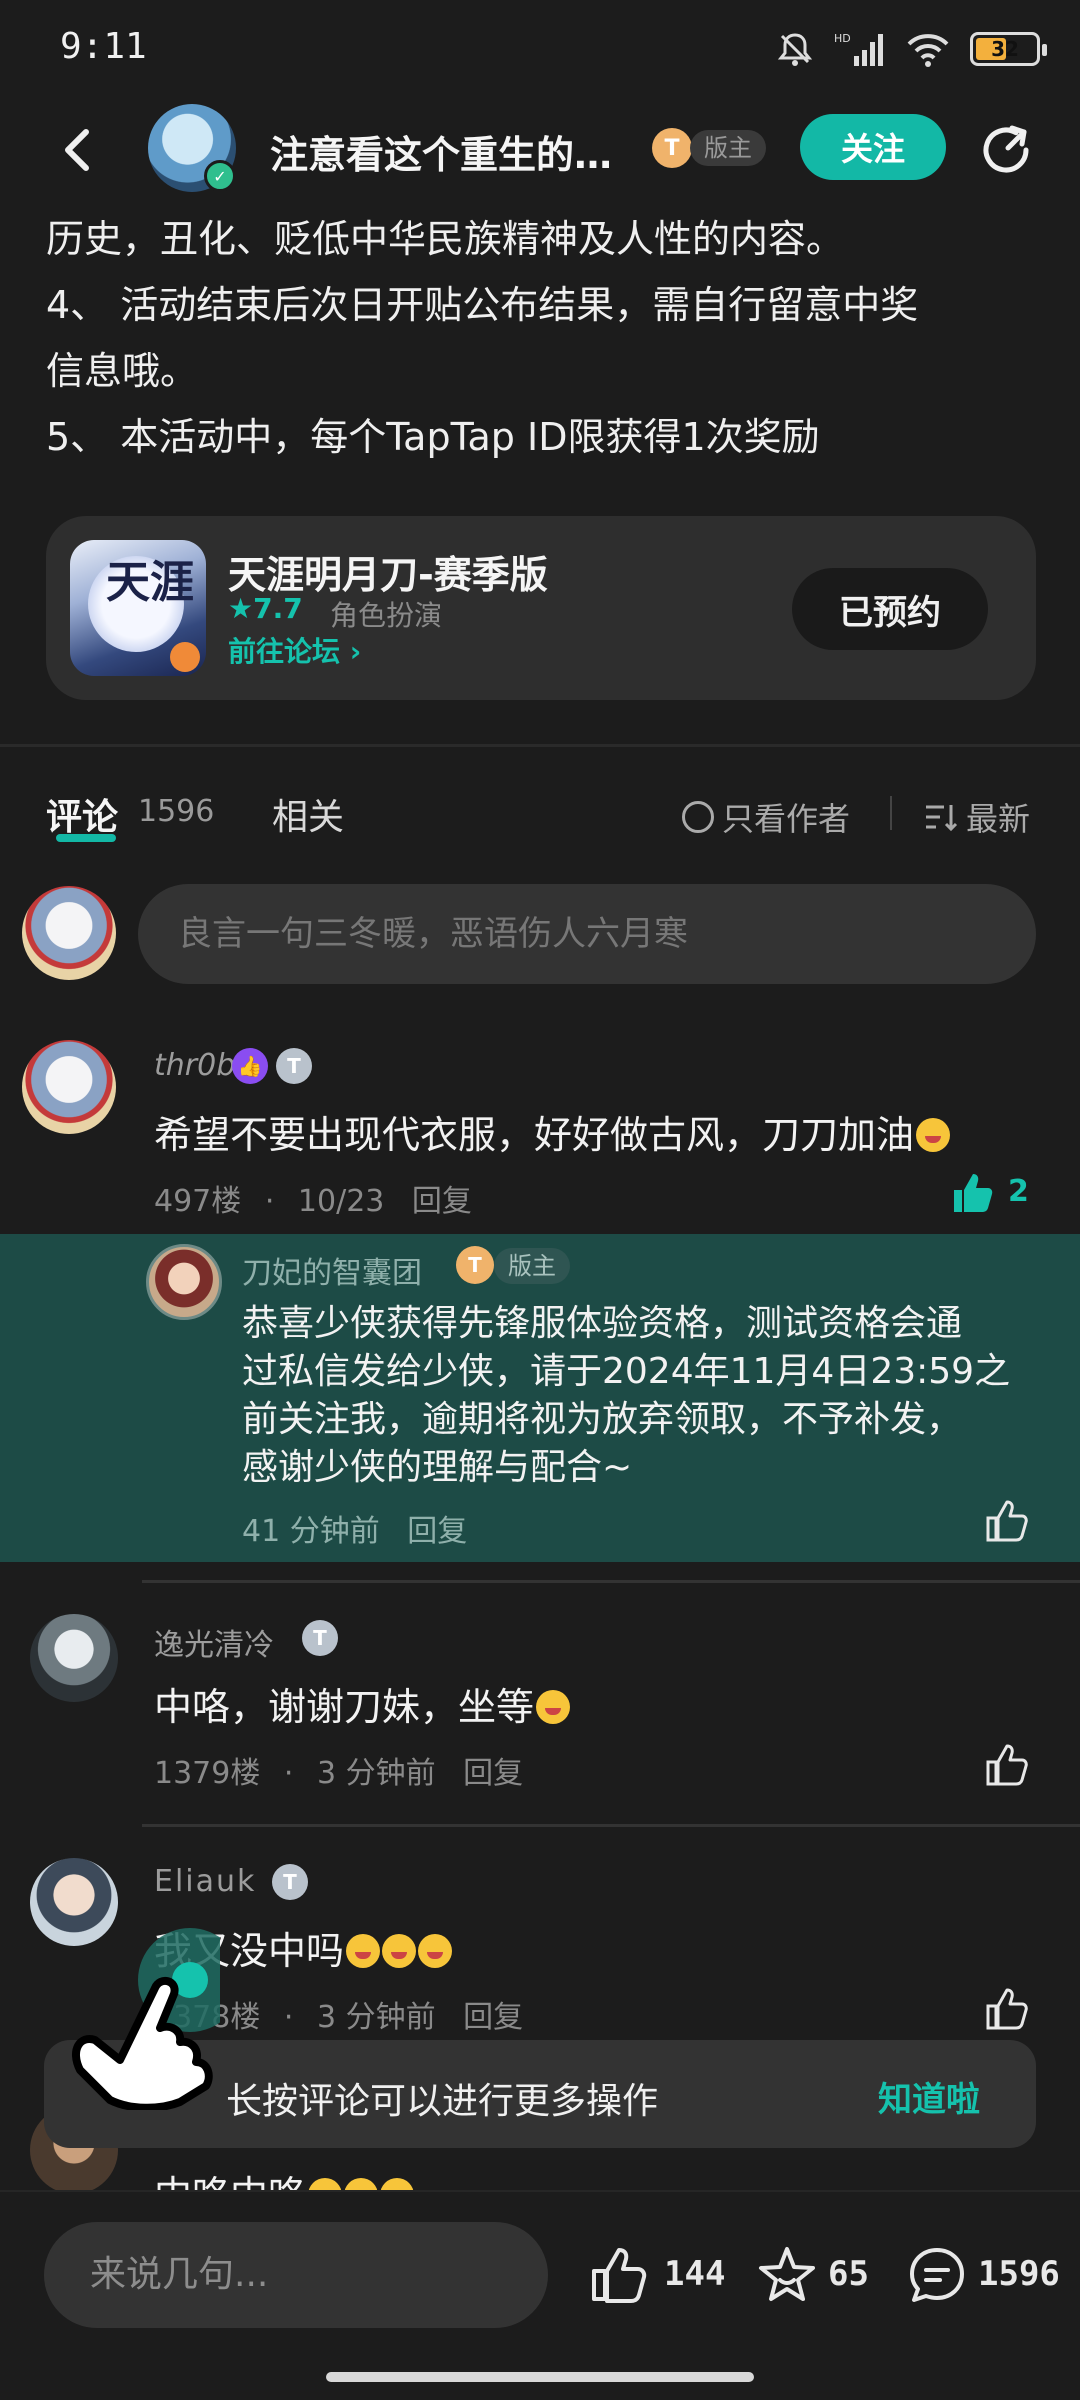  What do you see at coordinates (78, 150) in the screenshot?
I see `back-icon` at bounding box center [78, 150].